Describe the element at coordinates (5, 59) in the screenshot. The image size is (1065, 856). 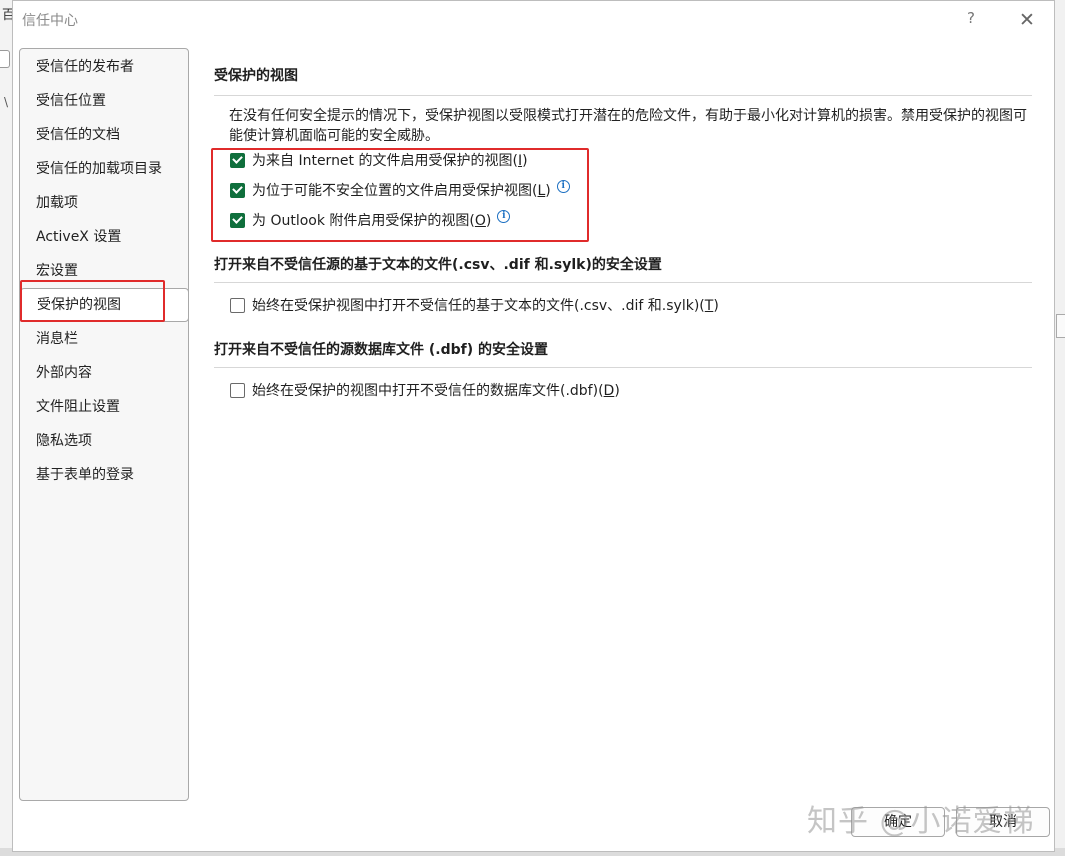
I see `background-dropdown-stub` at that location.